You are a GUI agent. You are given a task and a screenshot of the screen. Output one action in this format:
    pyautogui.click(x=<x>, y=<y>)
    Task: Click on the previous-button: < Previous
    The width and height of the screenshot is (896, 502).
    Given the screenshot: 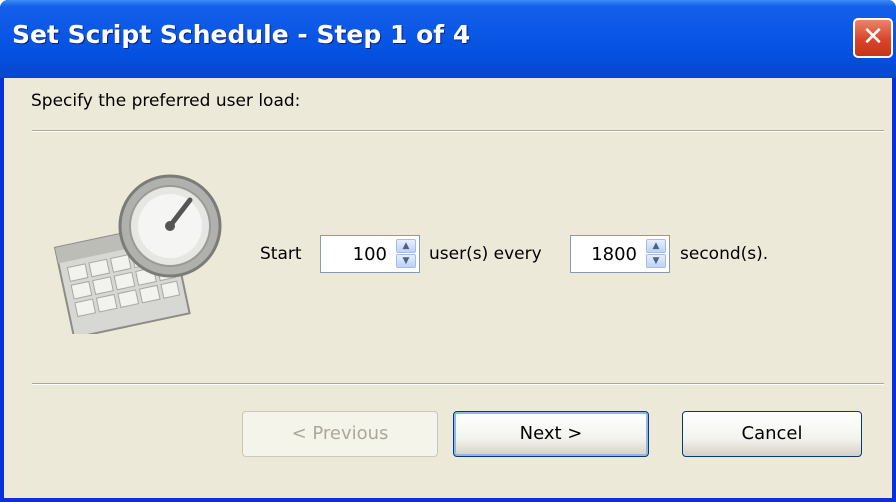 What is the action you would take?
    pyautogui.click(x=340, y=434)
    